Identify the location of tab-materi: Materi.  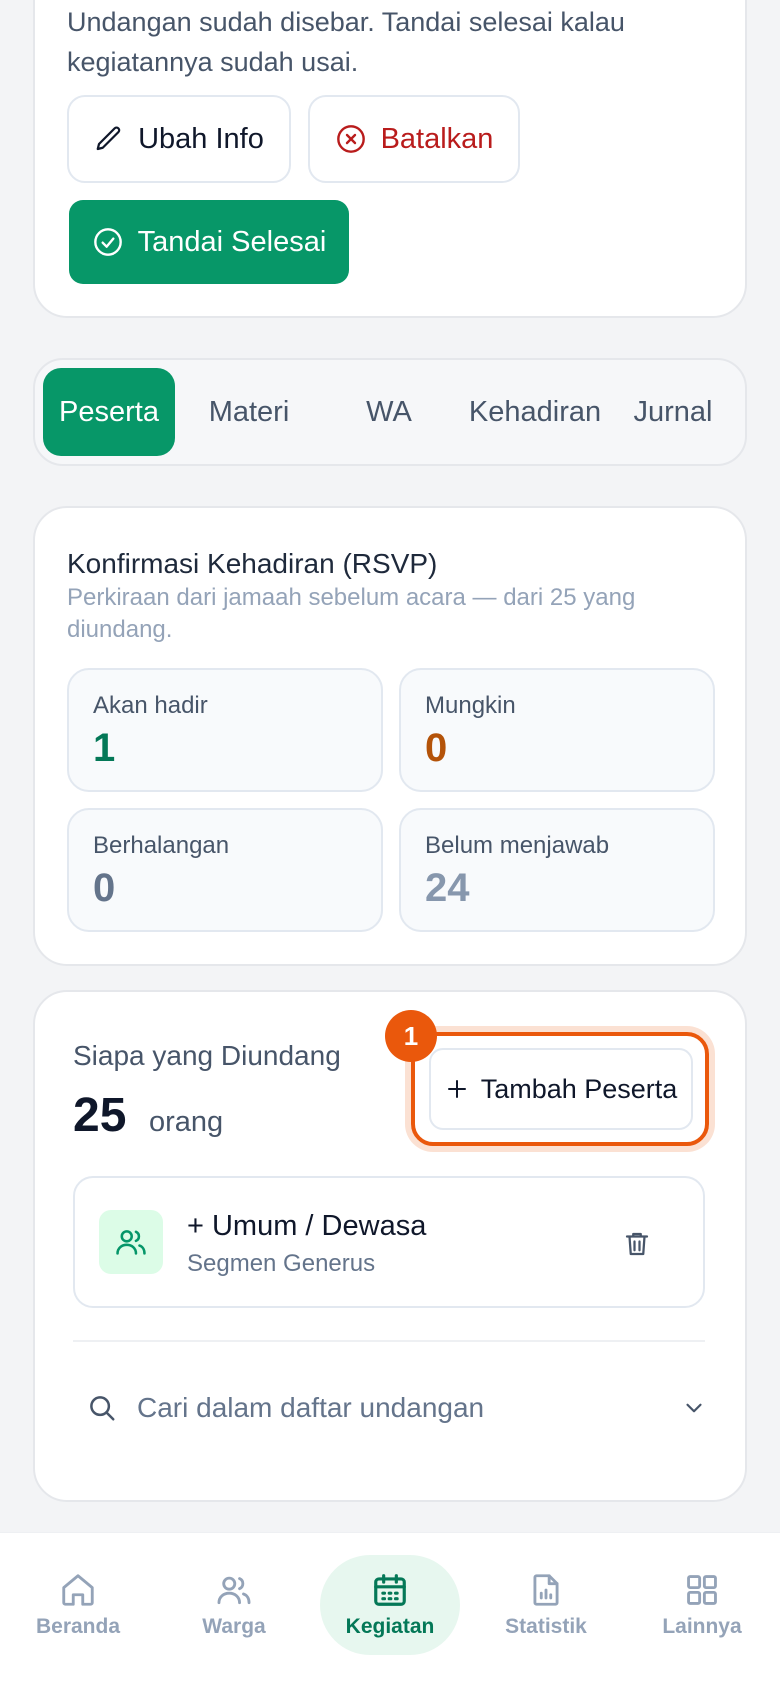
(249, 412).